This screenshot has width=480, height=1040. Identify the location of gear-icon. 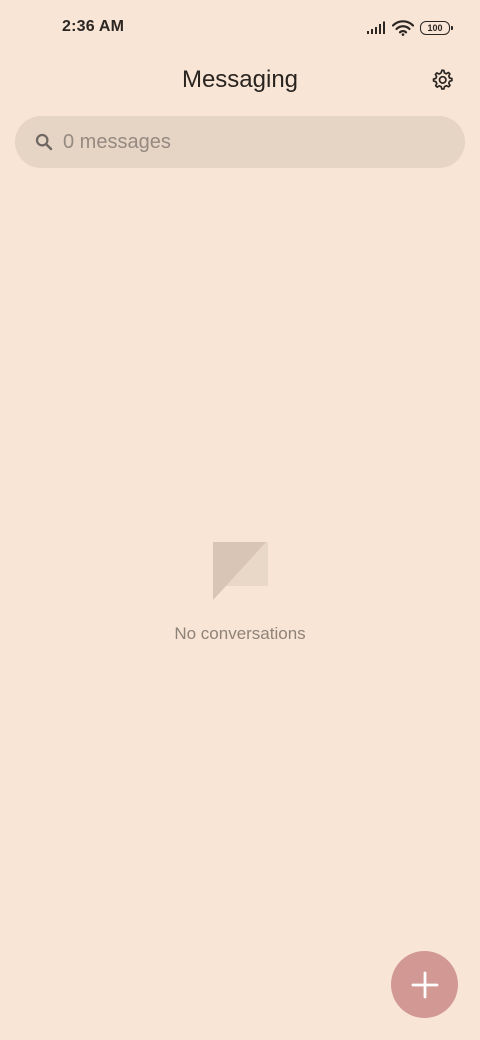
(442, 79).